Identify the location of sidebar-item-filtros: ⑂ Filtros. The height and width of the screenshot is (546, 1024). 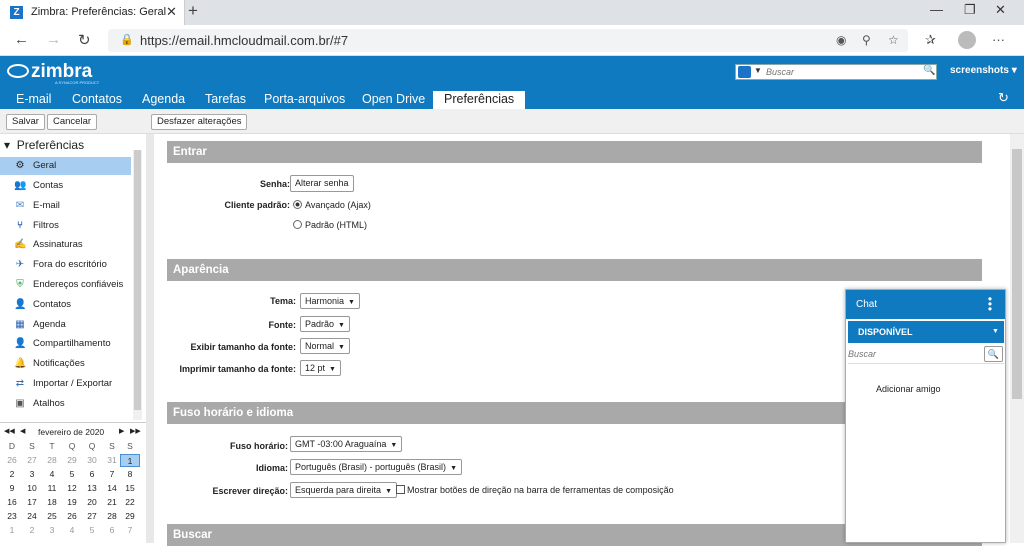
(65, 226).